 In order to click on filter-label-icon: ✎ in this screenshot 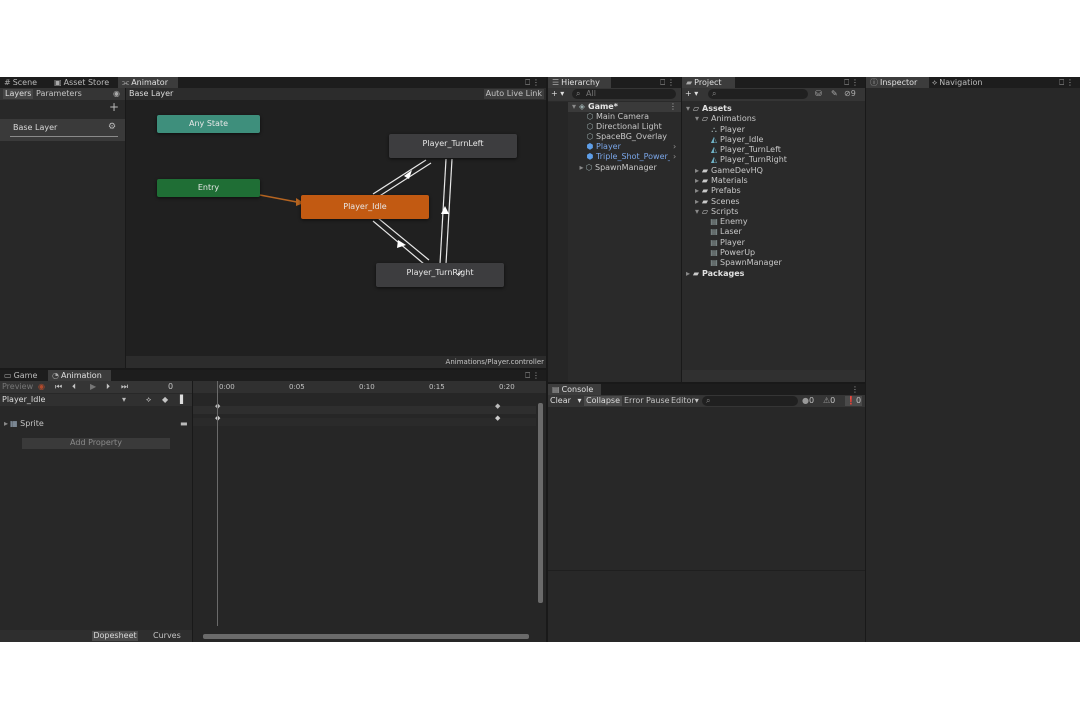, I will do `click(834, 94)`.